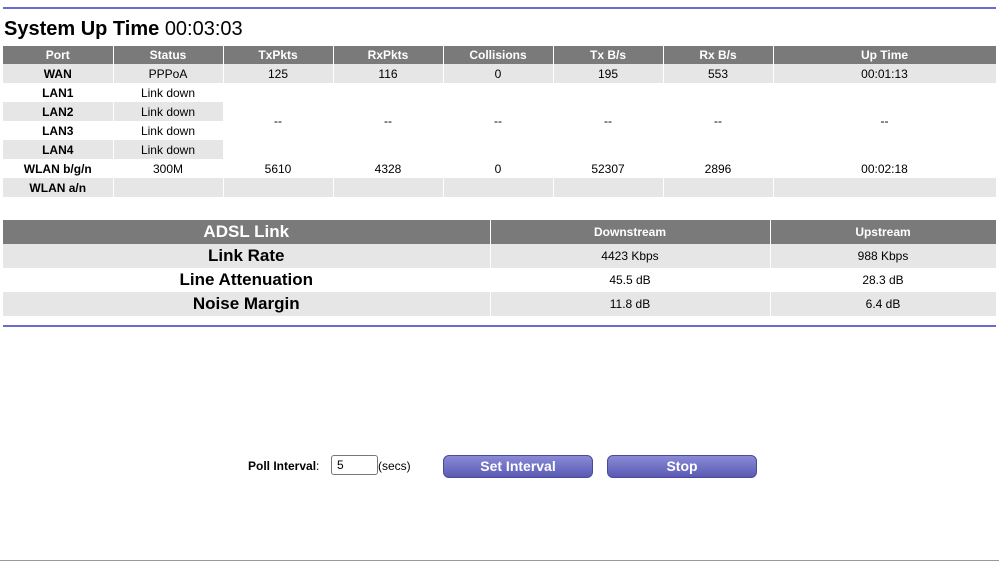 The width and height of the screenshot is (999, 562). Describe the element at coordinates (247, 304) in the screenshot. I see `adsl-row-label: Noise Margin` at that location.